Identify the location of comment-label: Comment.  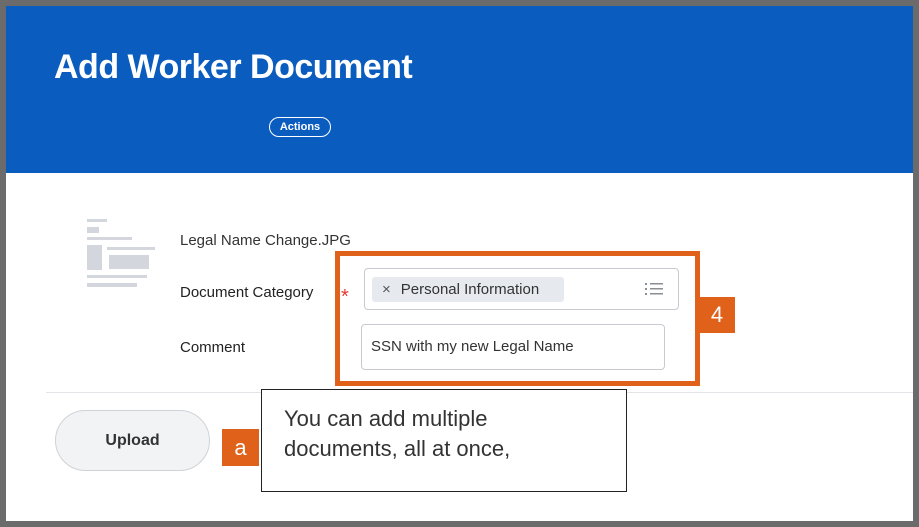
(213, 347).